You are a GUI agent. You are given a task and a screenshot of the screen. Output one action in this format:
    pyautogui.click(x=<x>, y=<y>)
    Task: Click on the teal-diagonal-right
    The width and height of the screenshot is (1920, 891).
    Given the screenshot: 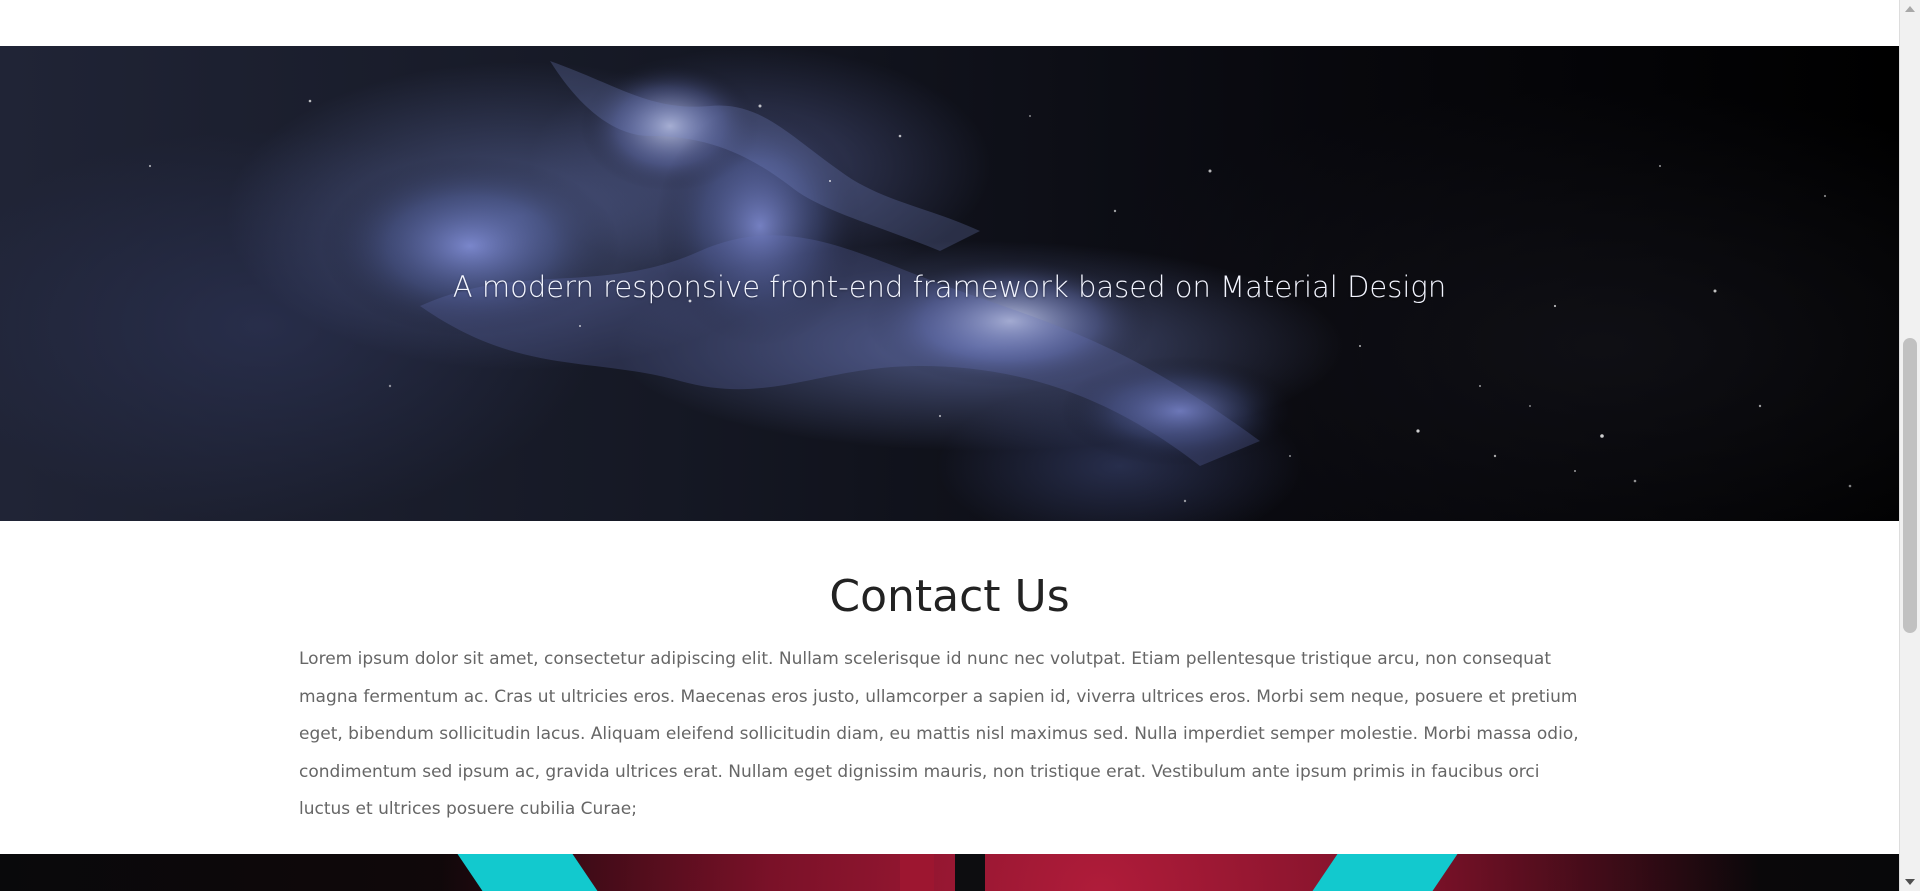 What is the action you would take?
    pyautogui.click(x=1385, y=872)
    